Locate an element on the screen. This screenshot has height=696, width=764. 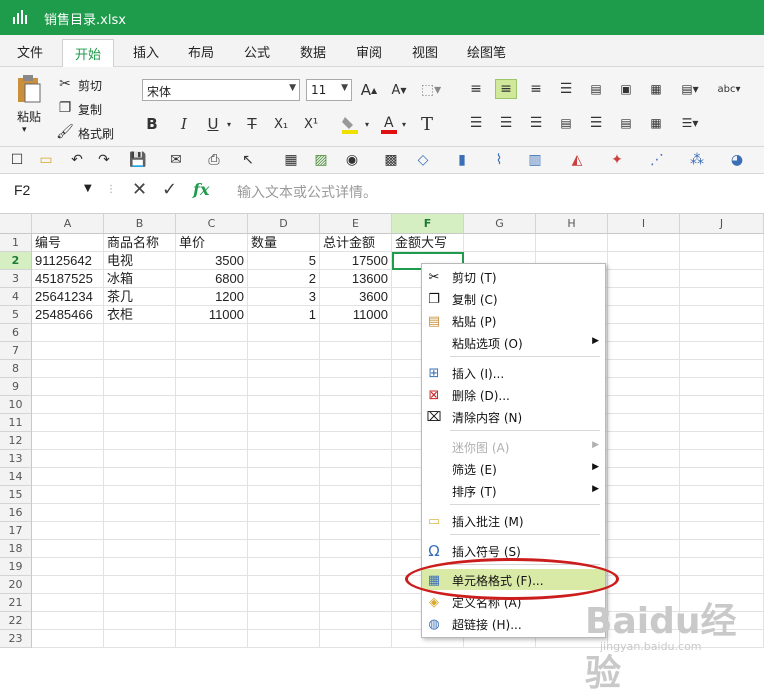
shapes-icon: ◇ is located at coordinates (423, 160).